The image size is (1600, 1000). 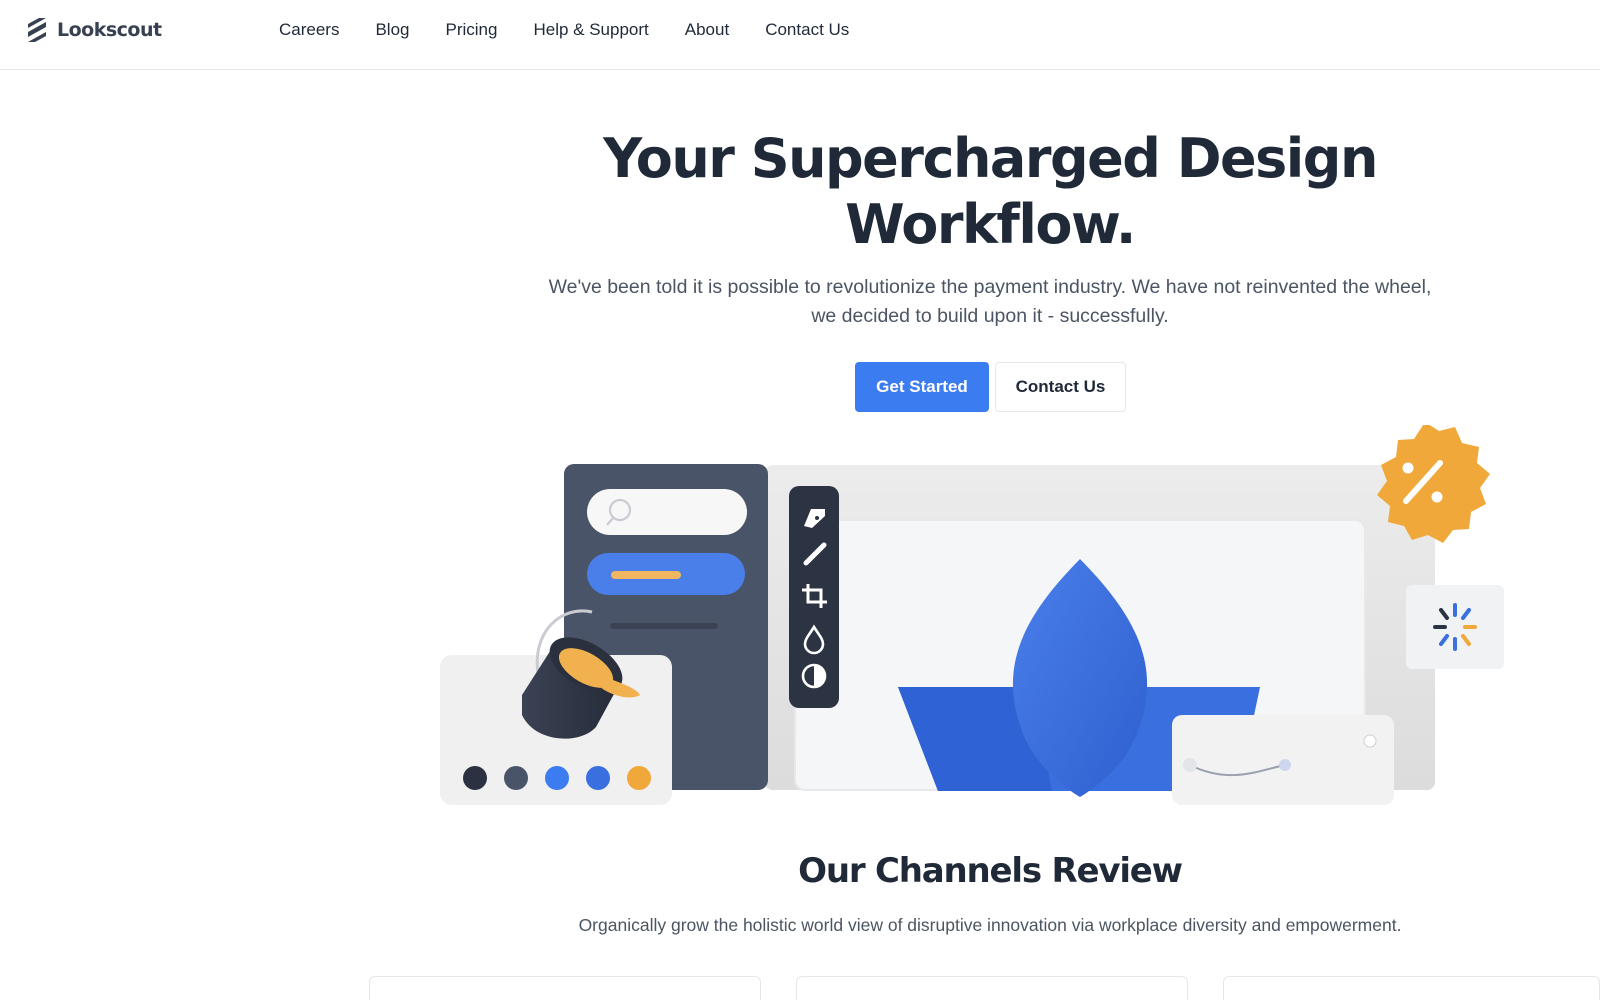 What do you see at coordinates (37, 30) in the screenshot?
I see `logo-stripes-icon` at bounding box center [37, 30].